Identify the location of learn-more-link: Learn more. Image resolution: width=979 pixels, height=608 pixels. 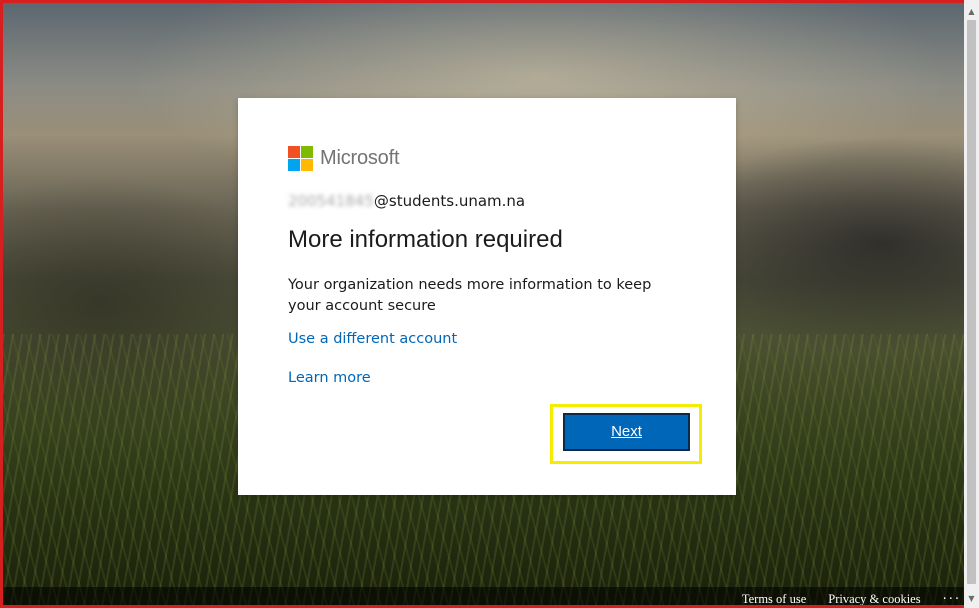
(329, 378).